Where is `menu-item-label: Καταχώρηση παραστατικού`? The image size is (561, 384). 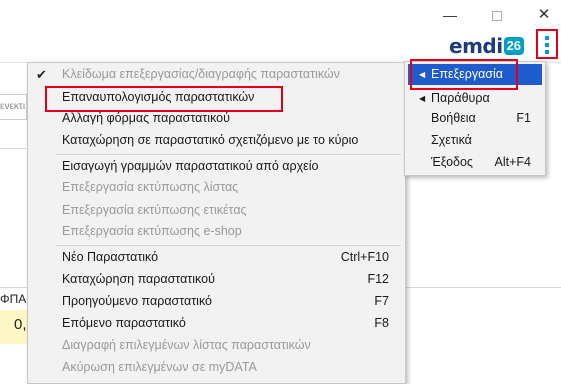 menu-item-label: Καταχώρηση παραστατικού is located at coordinates (138, 279).